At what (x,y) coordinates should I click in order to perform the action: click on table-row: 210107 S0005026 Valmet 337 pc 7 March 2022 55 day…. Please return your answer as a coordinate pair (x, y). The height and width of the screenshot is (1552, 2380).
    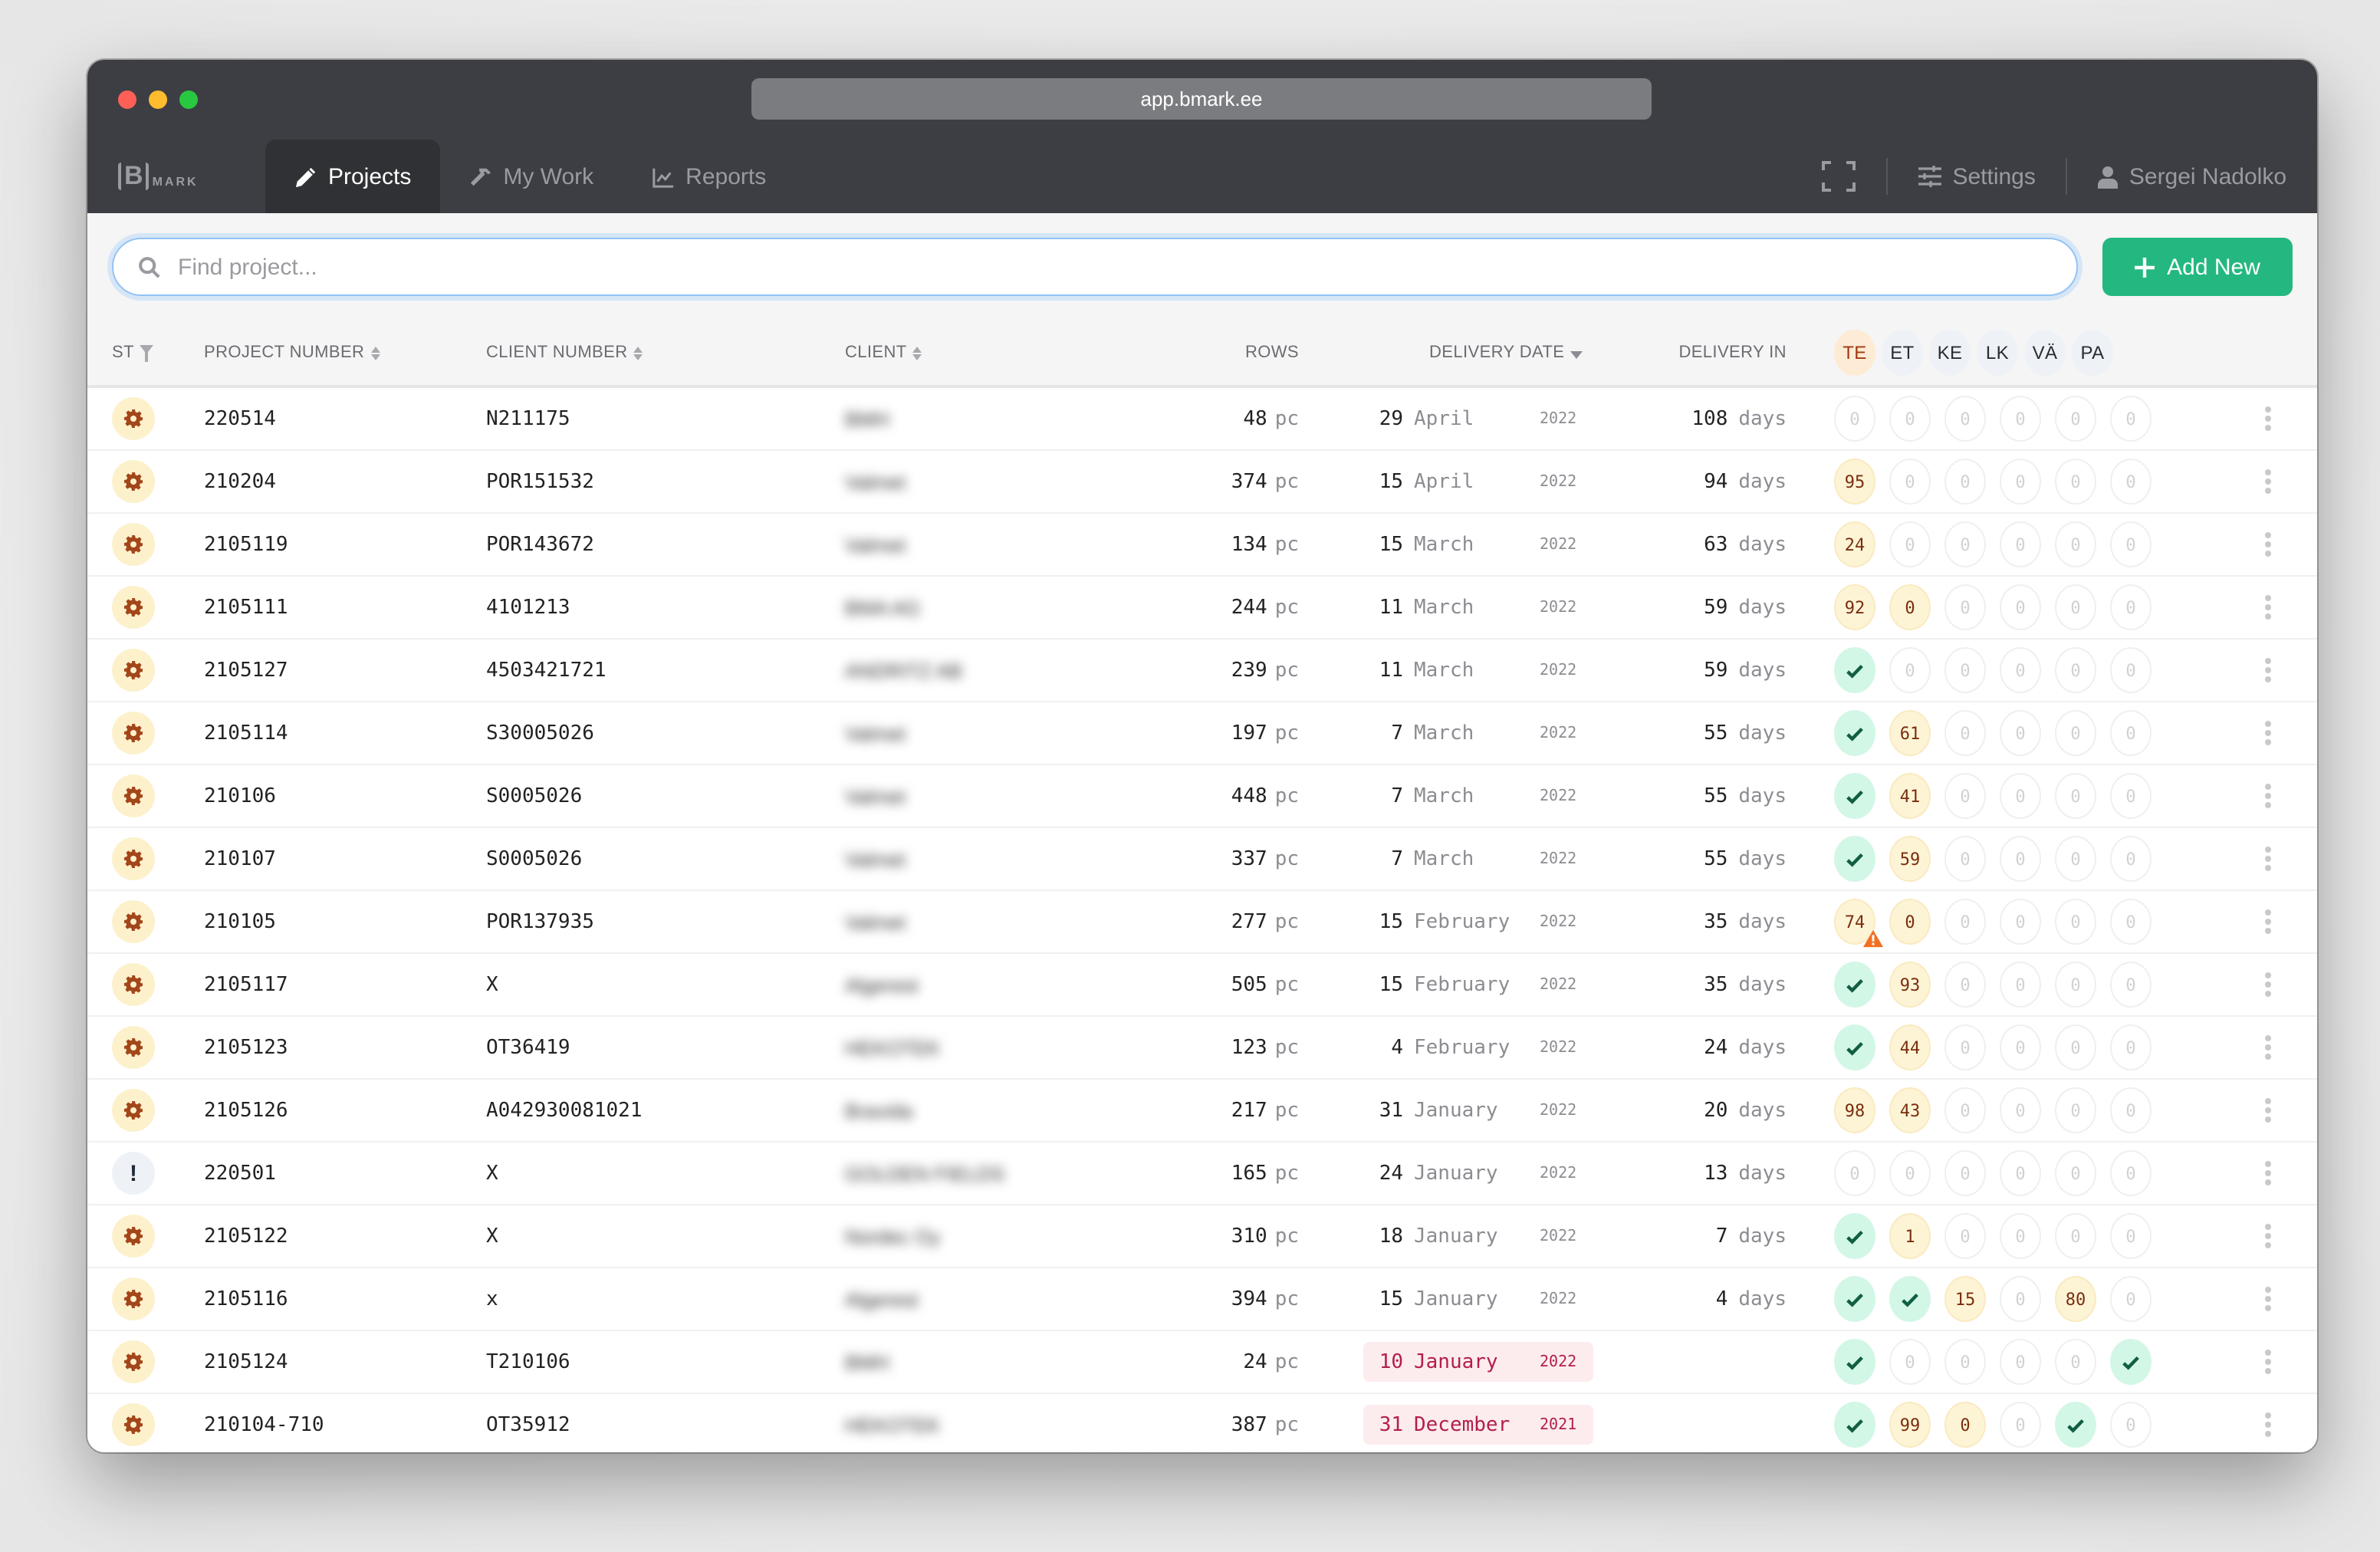
    Looking at the image, I should click on (1202, 859).